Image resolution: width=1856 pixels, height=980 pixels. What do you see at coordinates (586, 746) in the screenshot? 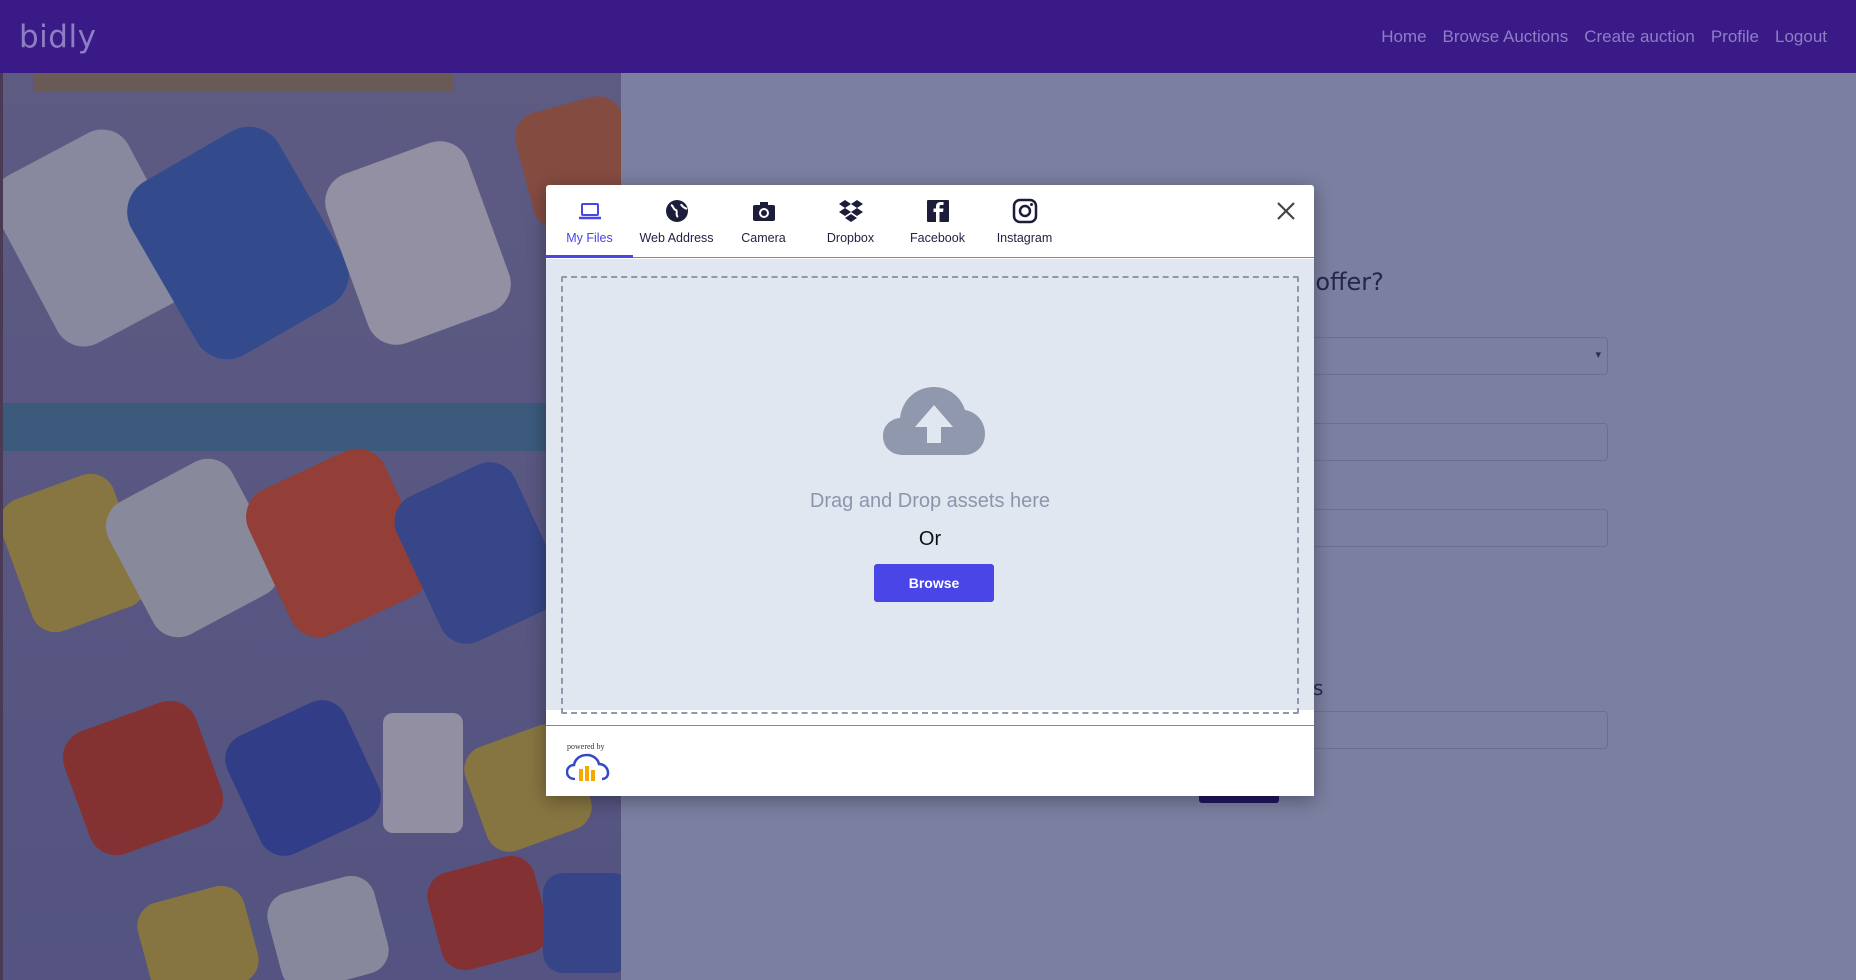
I see `powered-by-text: powered by` at bounding box center [586, 746].